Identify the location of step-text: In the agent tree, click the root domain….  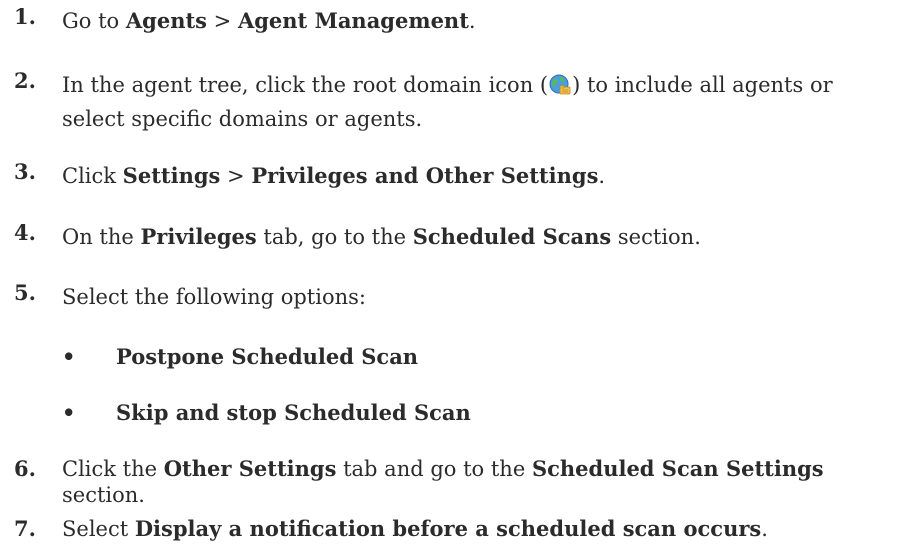
(447, 101).